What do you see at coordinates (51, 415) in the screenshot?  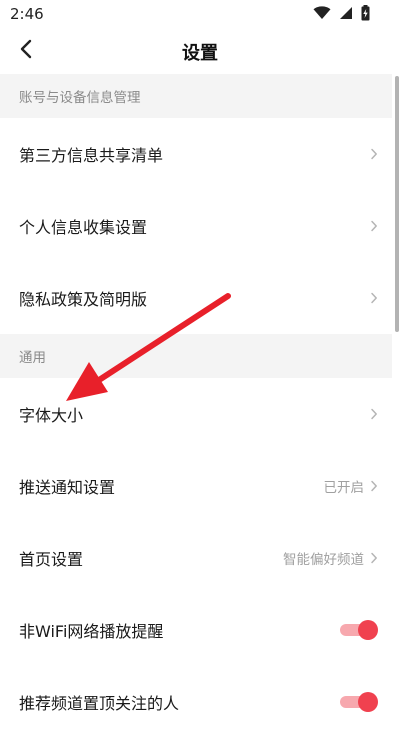 I see `setting-label: 字体大小` at bounding box center [51, 415].